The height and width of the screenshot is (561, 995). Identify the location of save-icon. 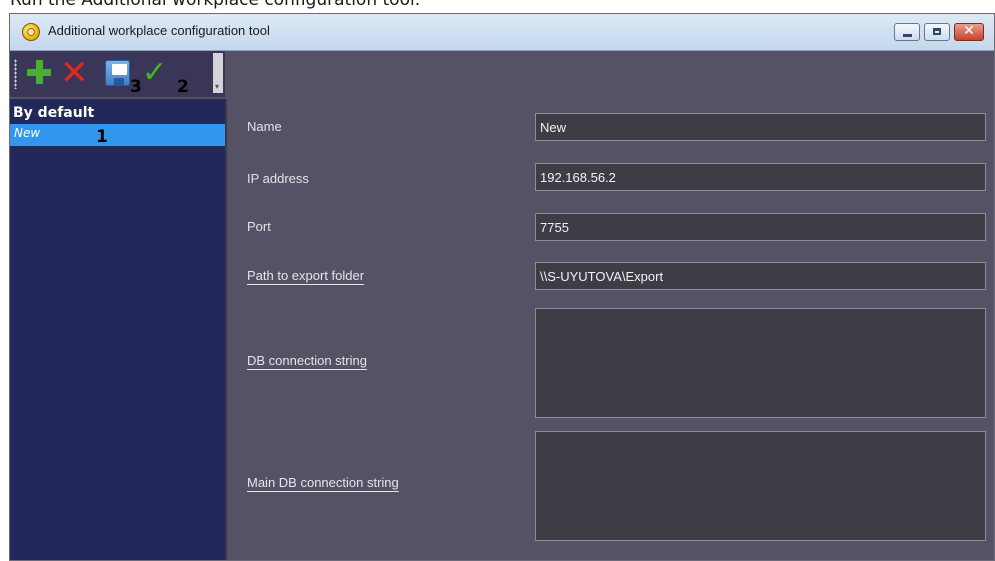
(117, 73).